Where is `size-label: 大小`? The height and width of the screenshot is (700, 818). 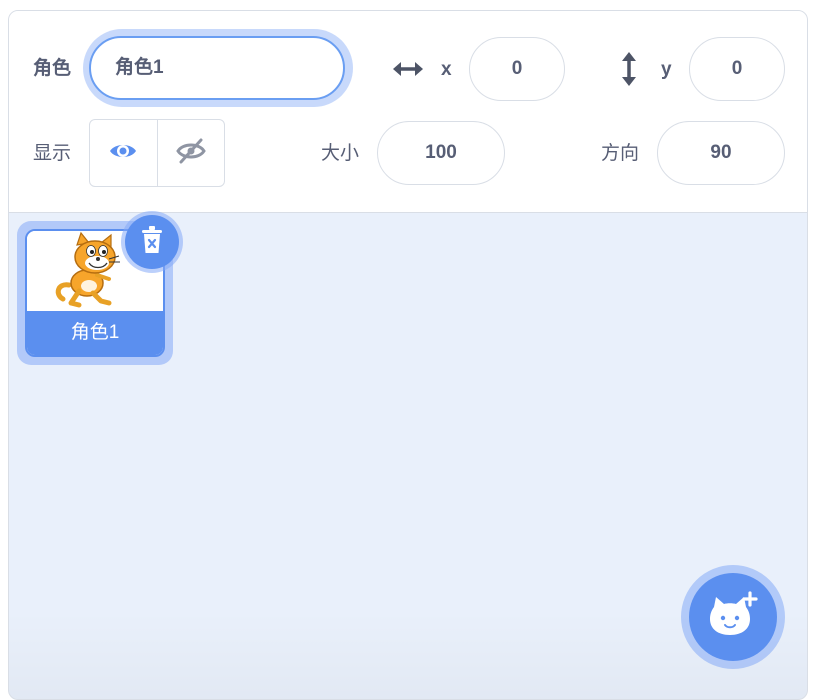
size-label: 大小 is located at coordinates (340, 153).